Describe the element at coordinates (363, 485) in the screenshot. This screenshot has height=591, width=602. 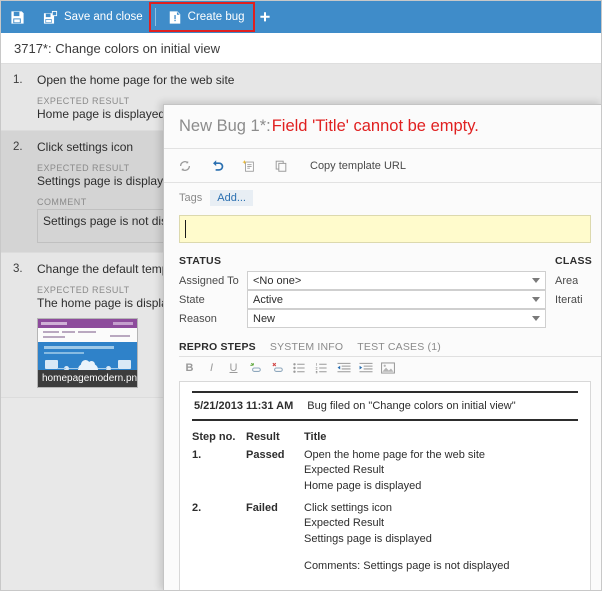
I see `expected-result-text: Home page is displayed` at that location.